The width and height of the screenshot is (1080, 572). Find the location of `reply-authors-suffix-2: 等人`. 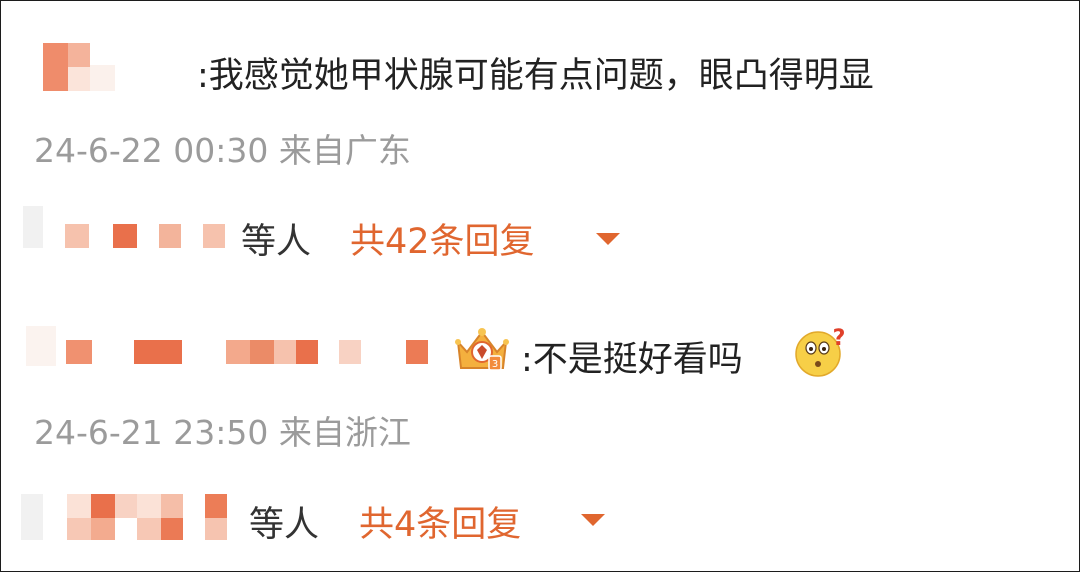

reply-authors-suffix-2: 等人 is located at coordinates (284, 525).